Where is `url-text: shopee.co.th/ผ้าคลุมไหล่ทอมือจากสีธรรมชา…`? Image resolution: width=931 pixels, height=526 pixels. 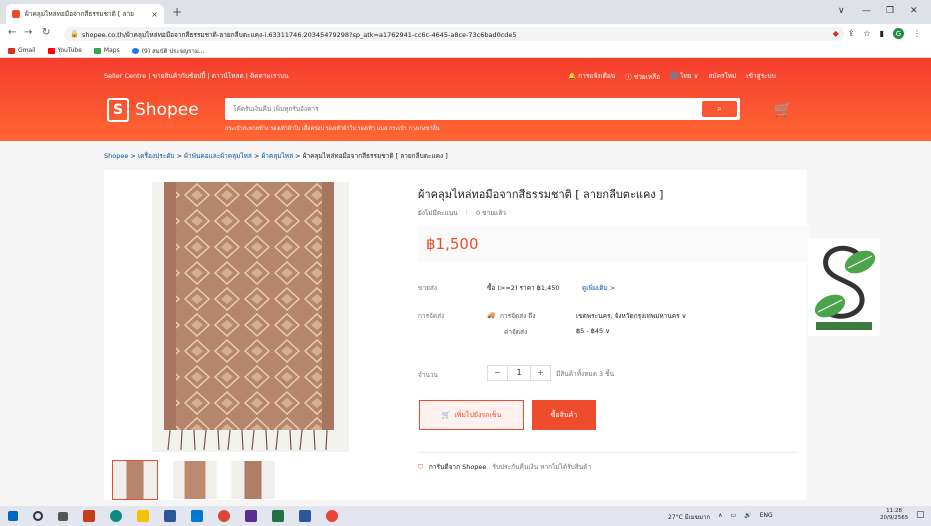 url-text: shopee.co.th/ผ้าคลุมไหล่ทอมือจากสีธรรมชา… is located at coordinates (299, 35).